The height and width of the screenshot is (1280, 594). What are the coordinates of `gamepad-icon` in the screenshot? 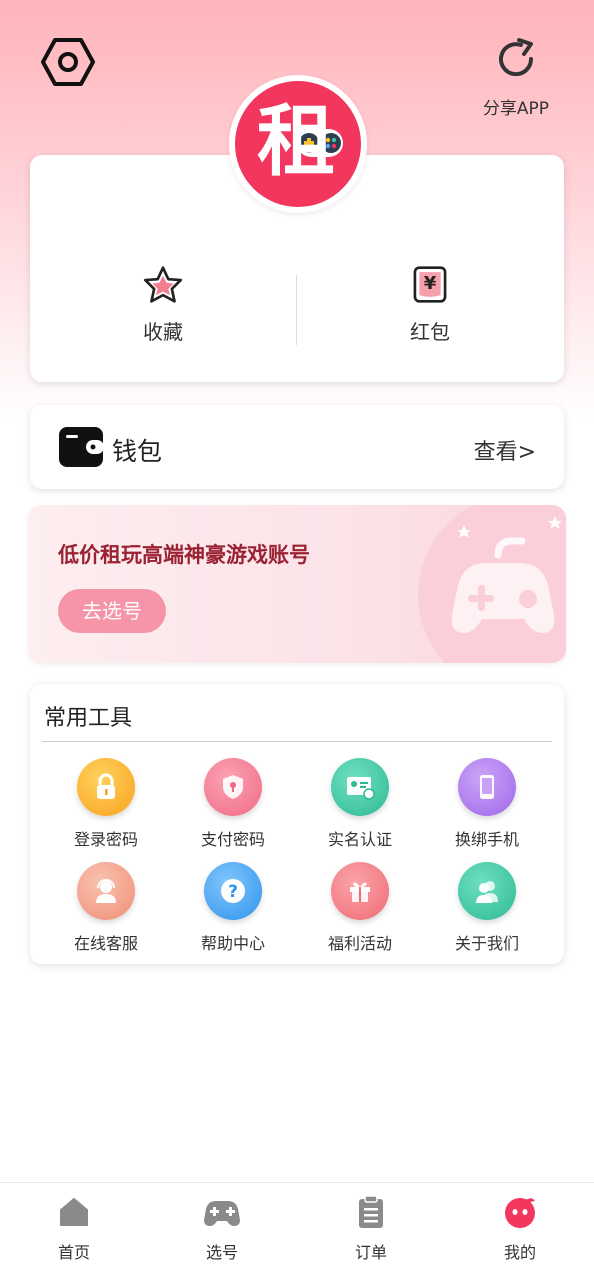 It's located at (222, 1213).